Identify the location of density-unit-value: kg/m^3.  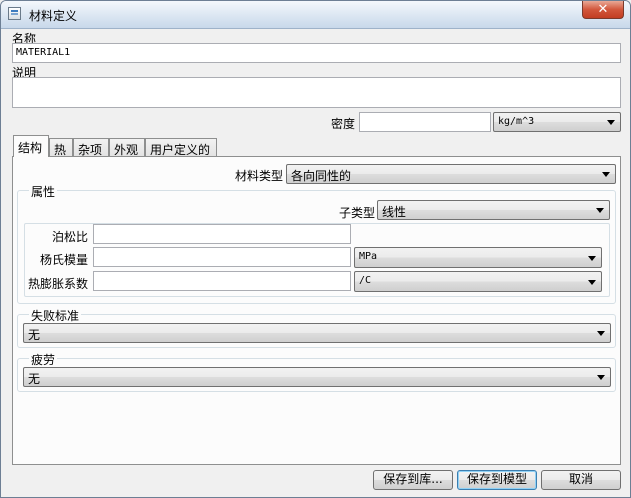
(516, 121).